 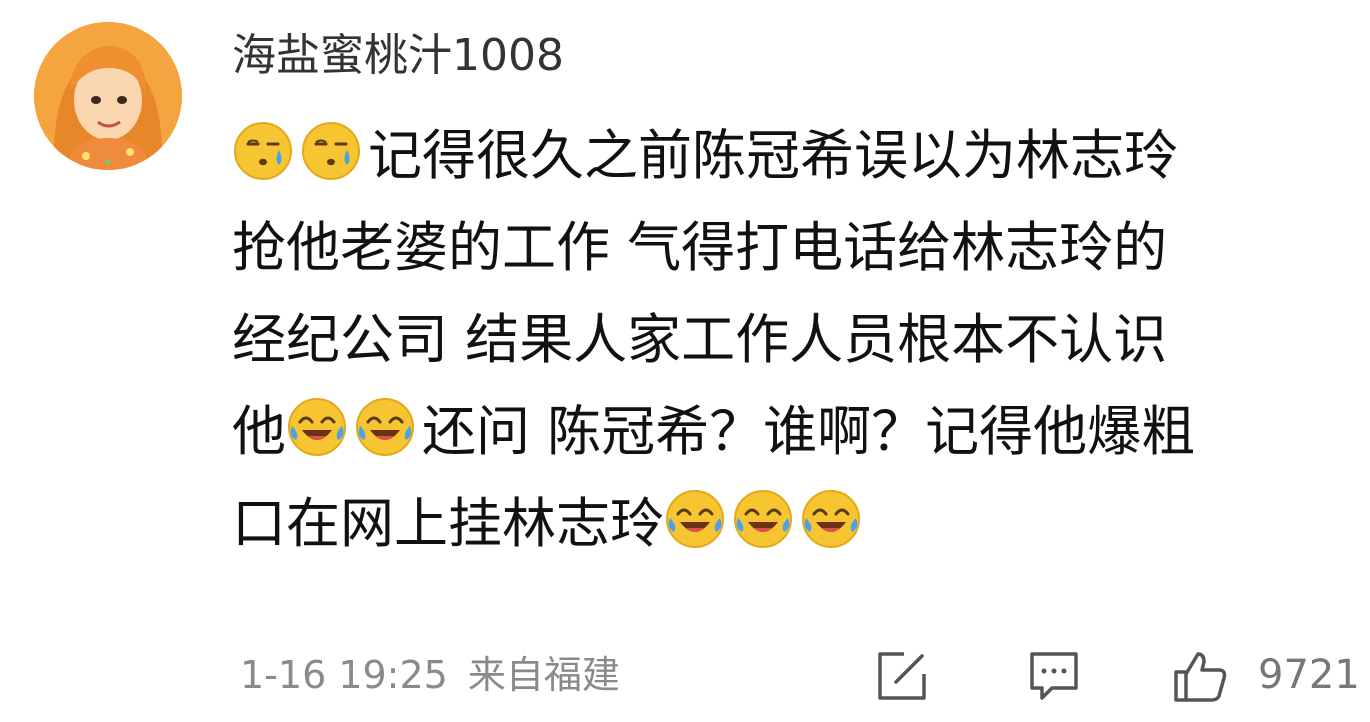 What do you see at coordinates (259, 431) in the screenshot?
I see `comment-line-text: 他` at bounding box center [259, 431].